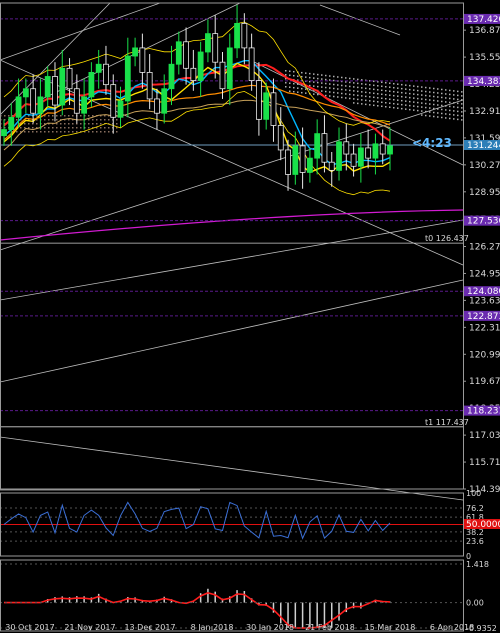 The width and height of the screenshot is (500, 633). What do you see at coordinates (447, 238) in the screenshot?
I see `annotation-label: t0 126.437` at bounding box center [447, 238].